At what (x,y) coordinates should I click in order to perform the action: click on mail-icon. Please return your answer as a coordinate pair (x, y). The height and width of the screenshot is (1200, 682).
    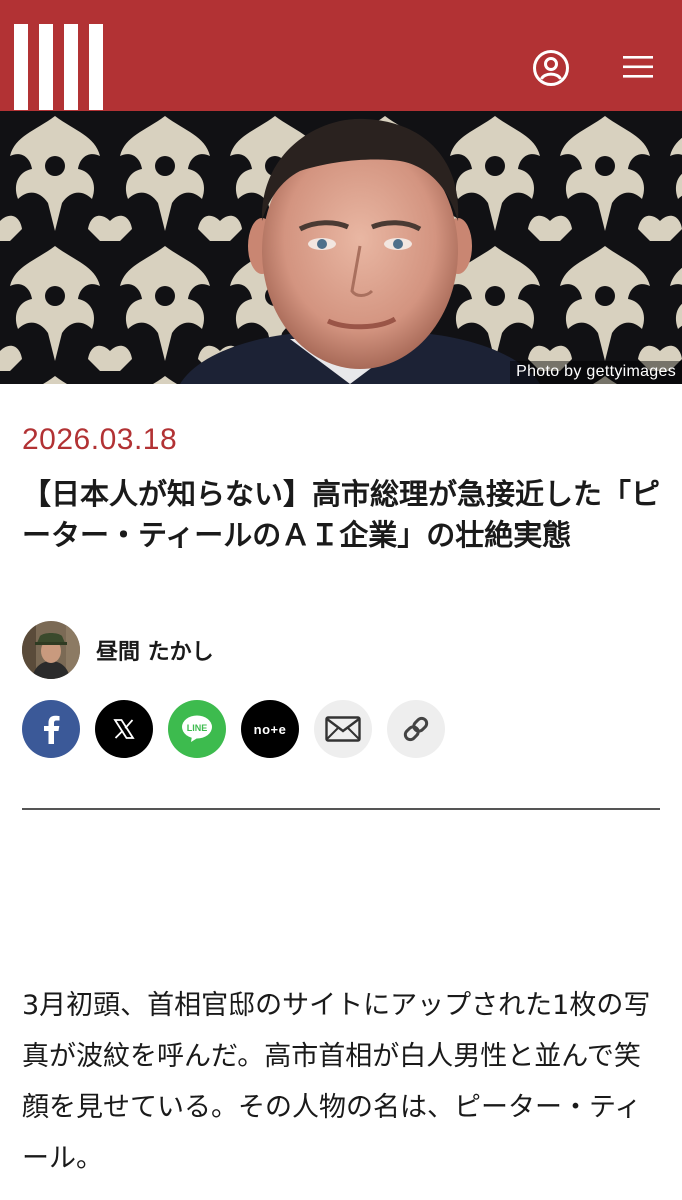
    Looking at the image, I should click on (343, 729).